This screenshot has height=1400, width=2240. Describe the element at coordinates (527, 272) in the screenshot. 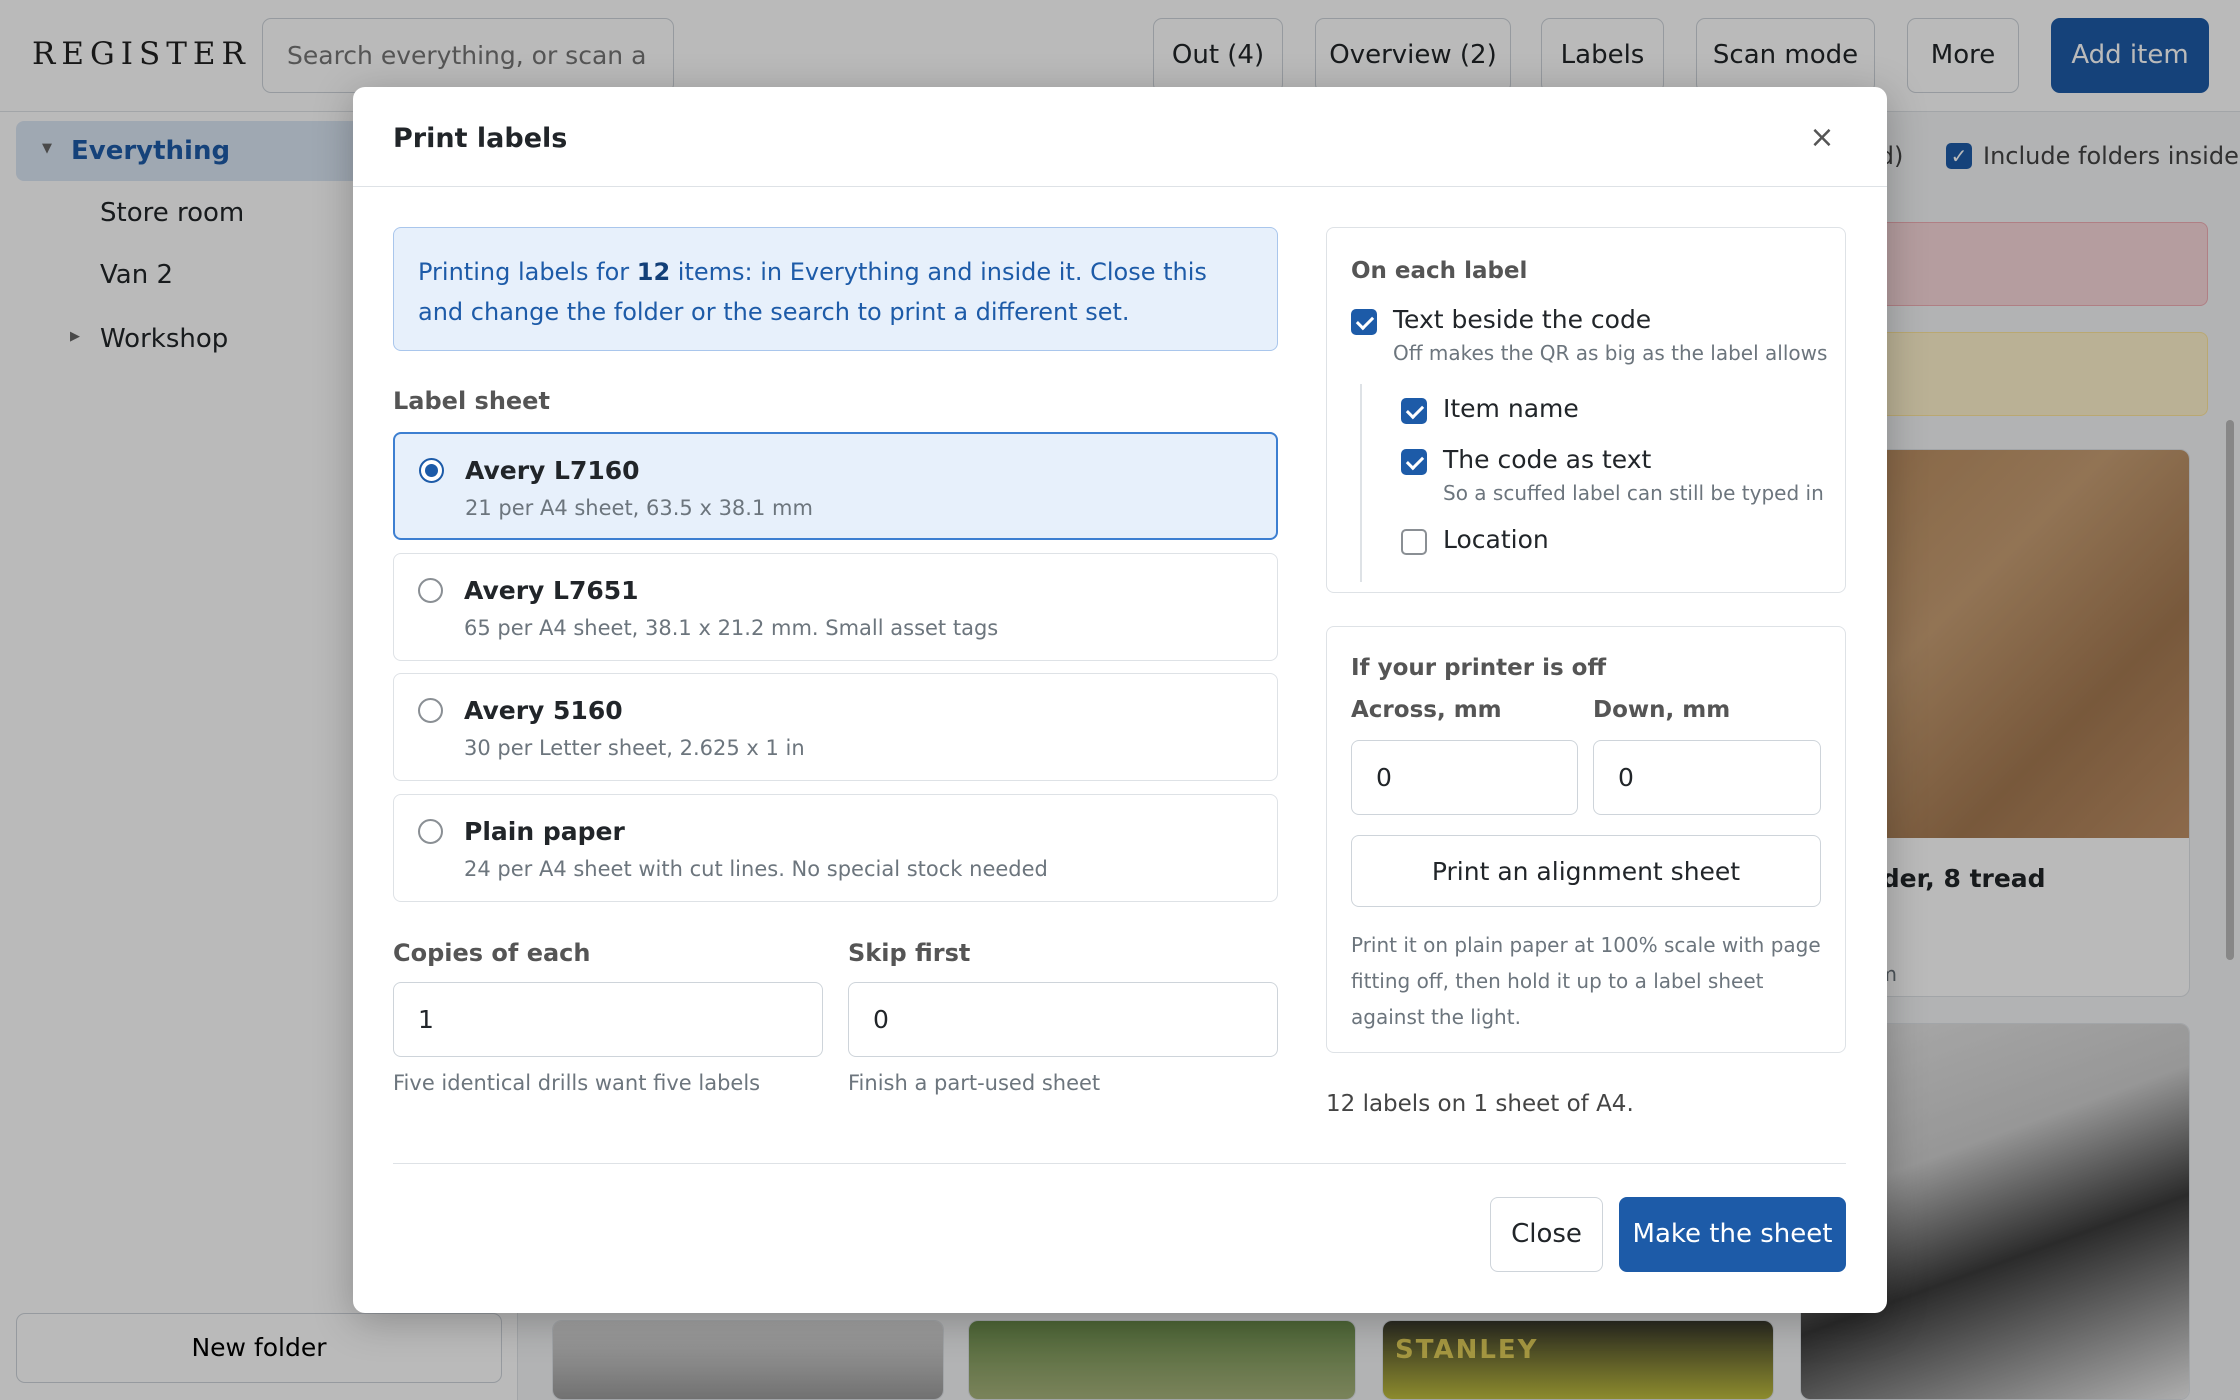

I see `info-text-prefix: Printing labels for` at that location.